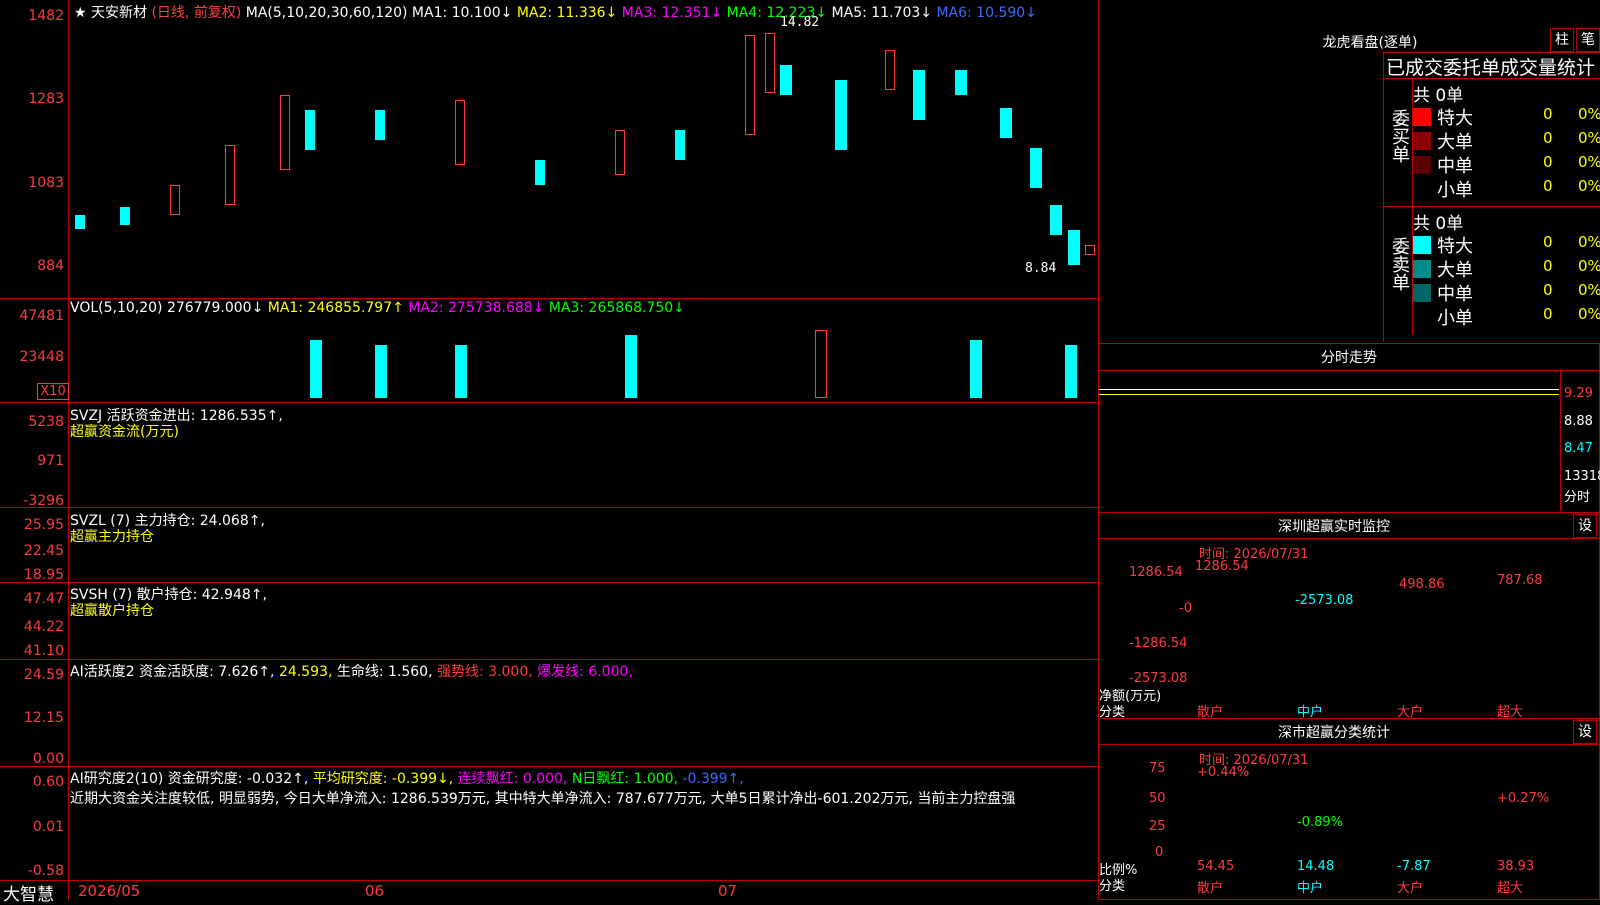  Describe the element at coordinates (53, 391) in the screenshot. I see `vol-unit-badge: X10` at that location.